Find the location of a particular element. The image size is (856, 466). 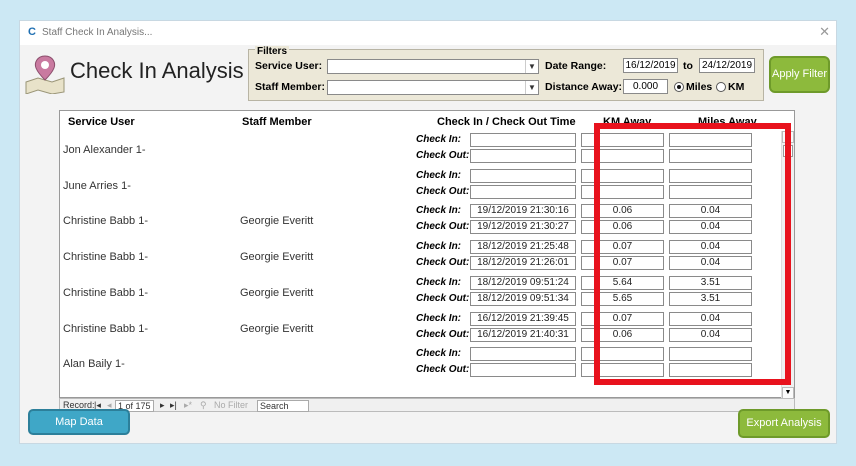

last-record-icon: ▸| is located at coordinates (173, 405).